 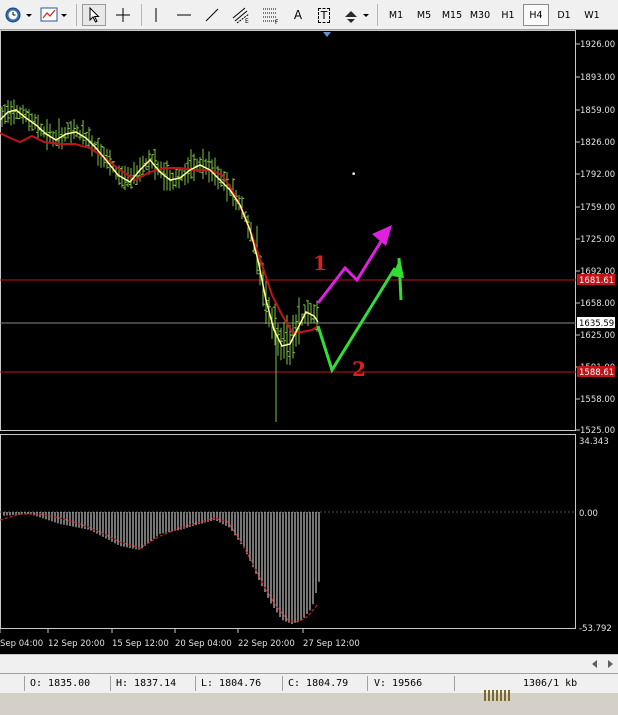 I want to click on time-label: 22 Sep 20:00, so click(x=266, y=644).